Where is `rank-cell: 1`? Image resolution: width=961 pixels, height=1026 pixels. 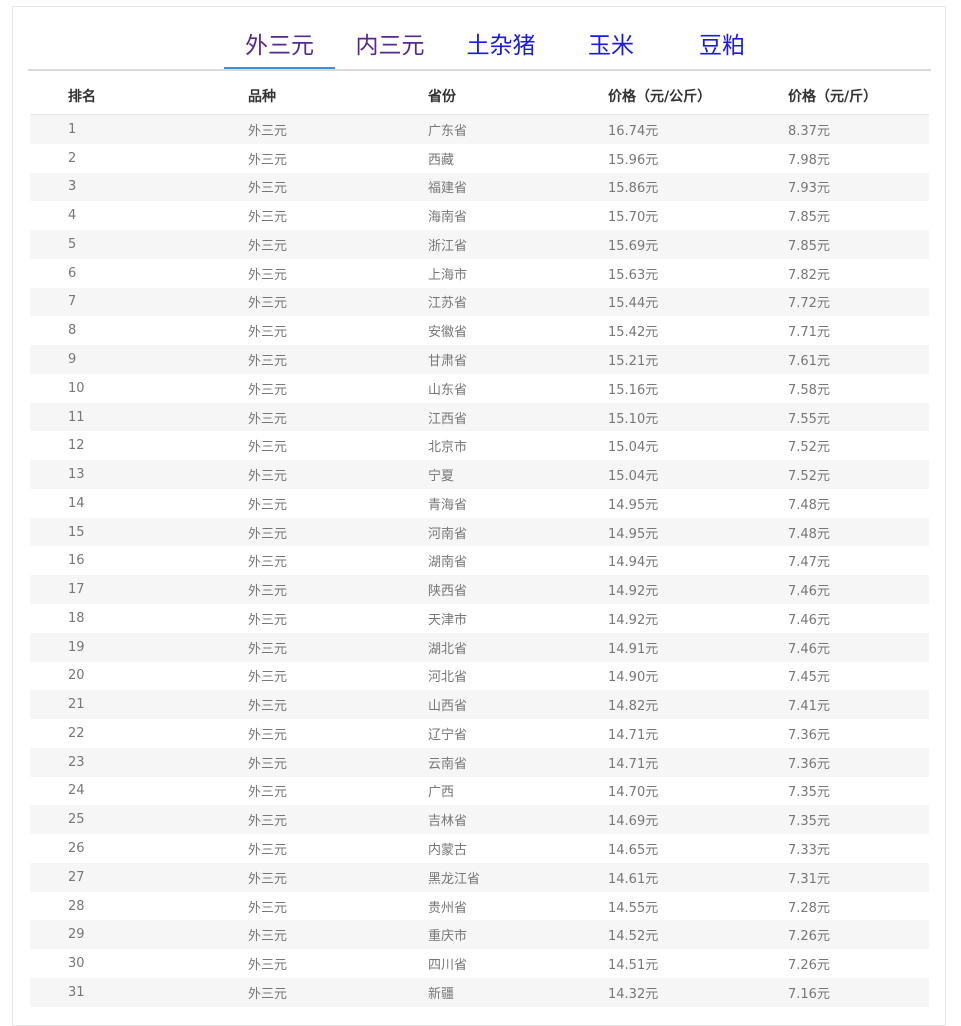 rank-cell: 1 is located at coordinates (72, 129).